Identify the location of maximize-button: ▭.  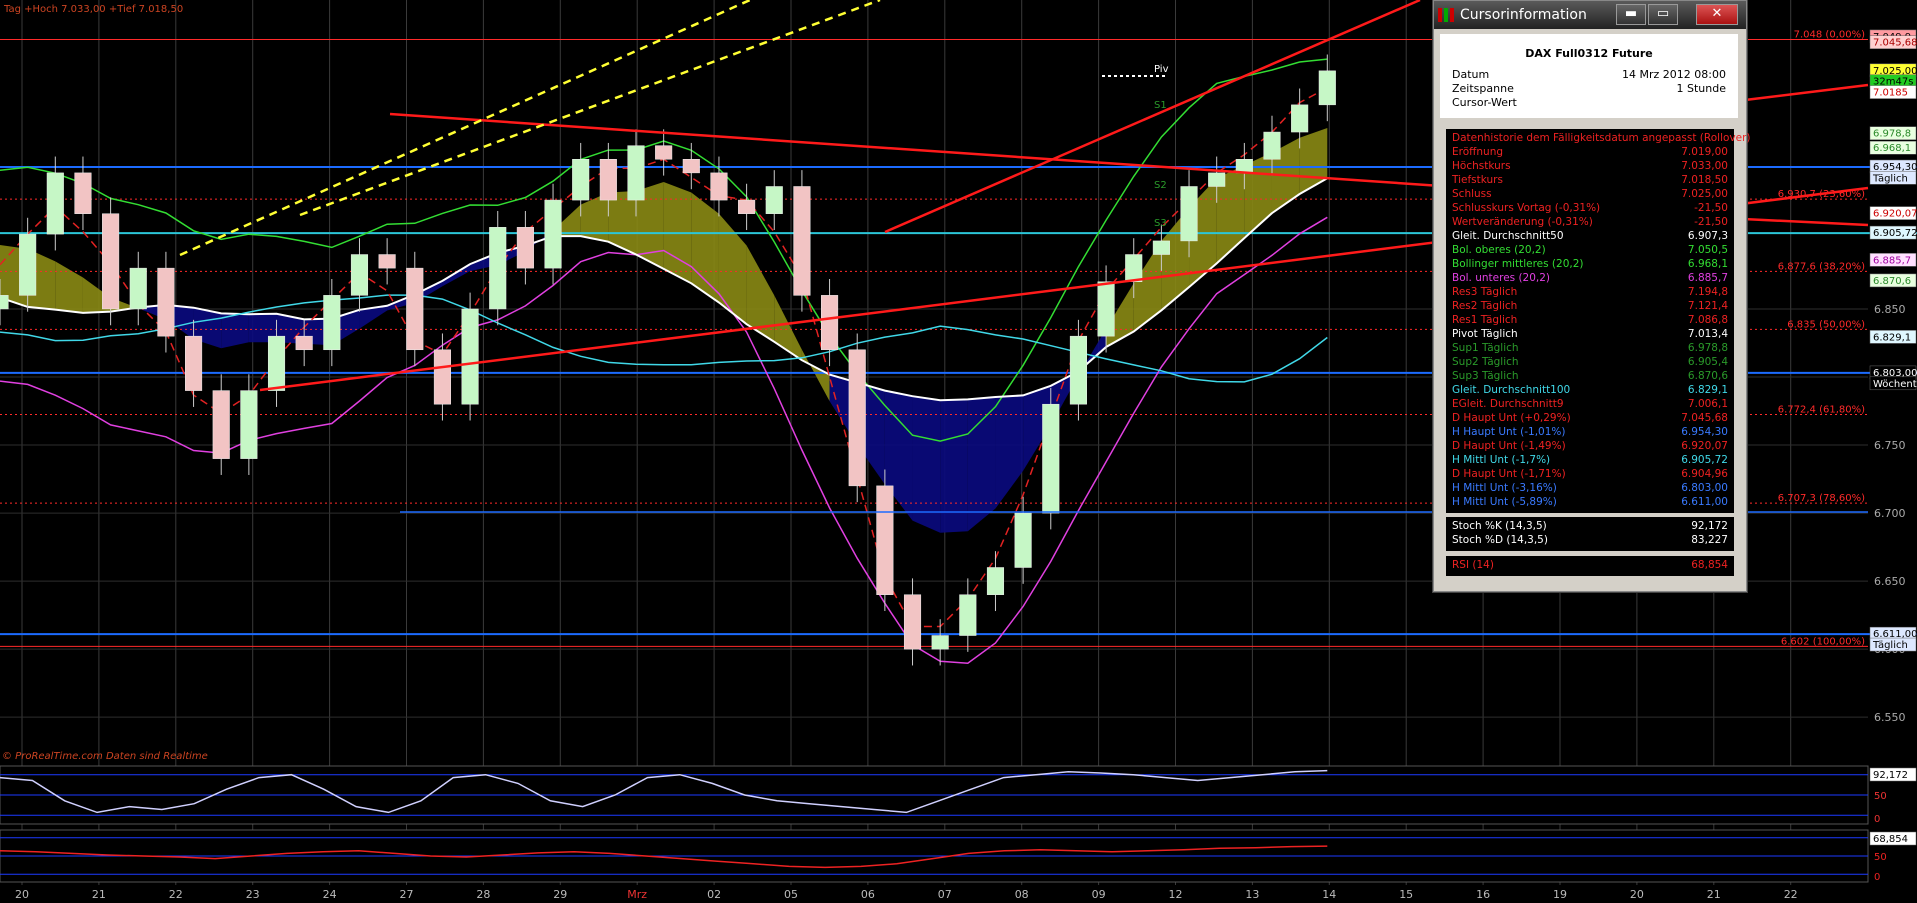
(1663, 14).